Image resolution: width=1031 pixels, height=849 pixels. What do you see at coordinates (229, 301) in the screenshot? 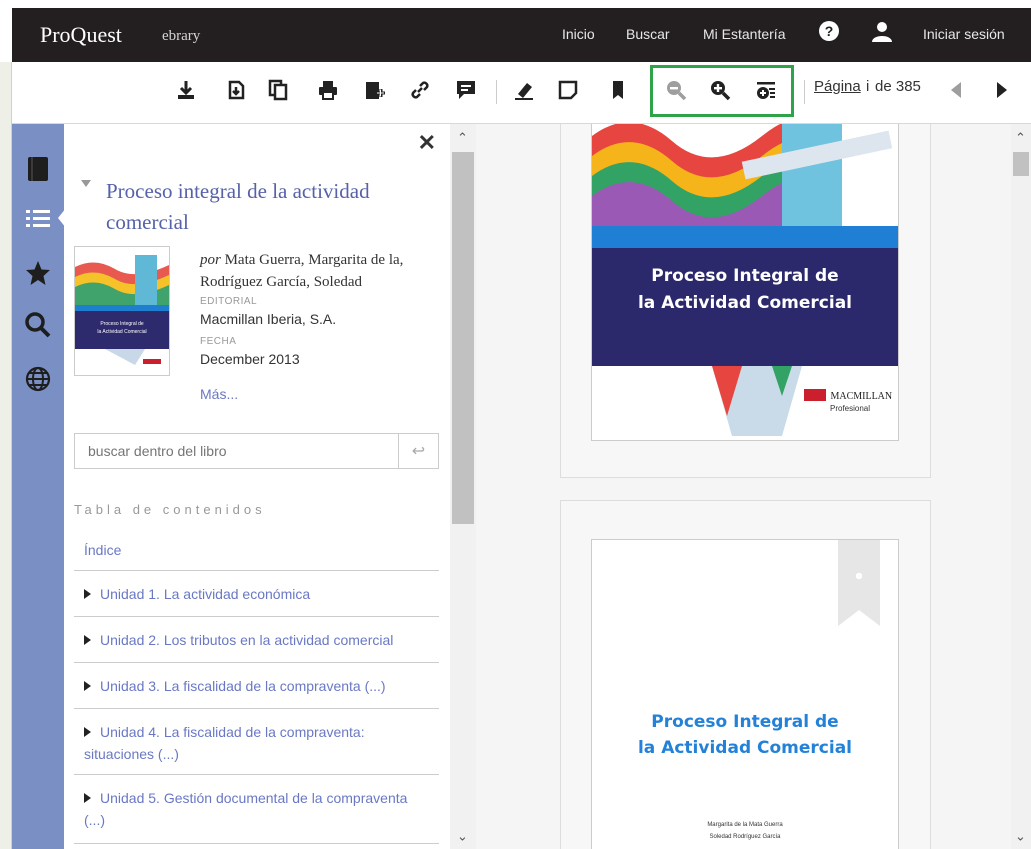
I see `publisher-label: EDITORIAL` at bounding box center [229, 301].